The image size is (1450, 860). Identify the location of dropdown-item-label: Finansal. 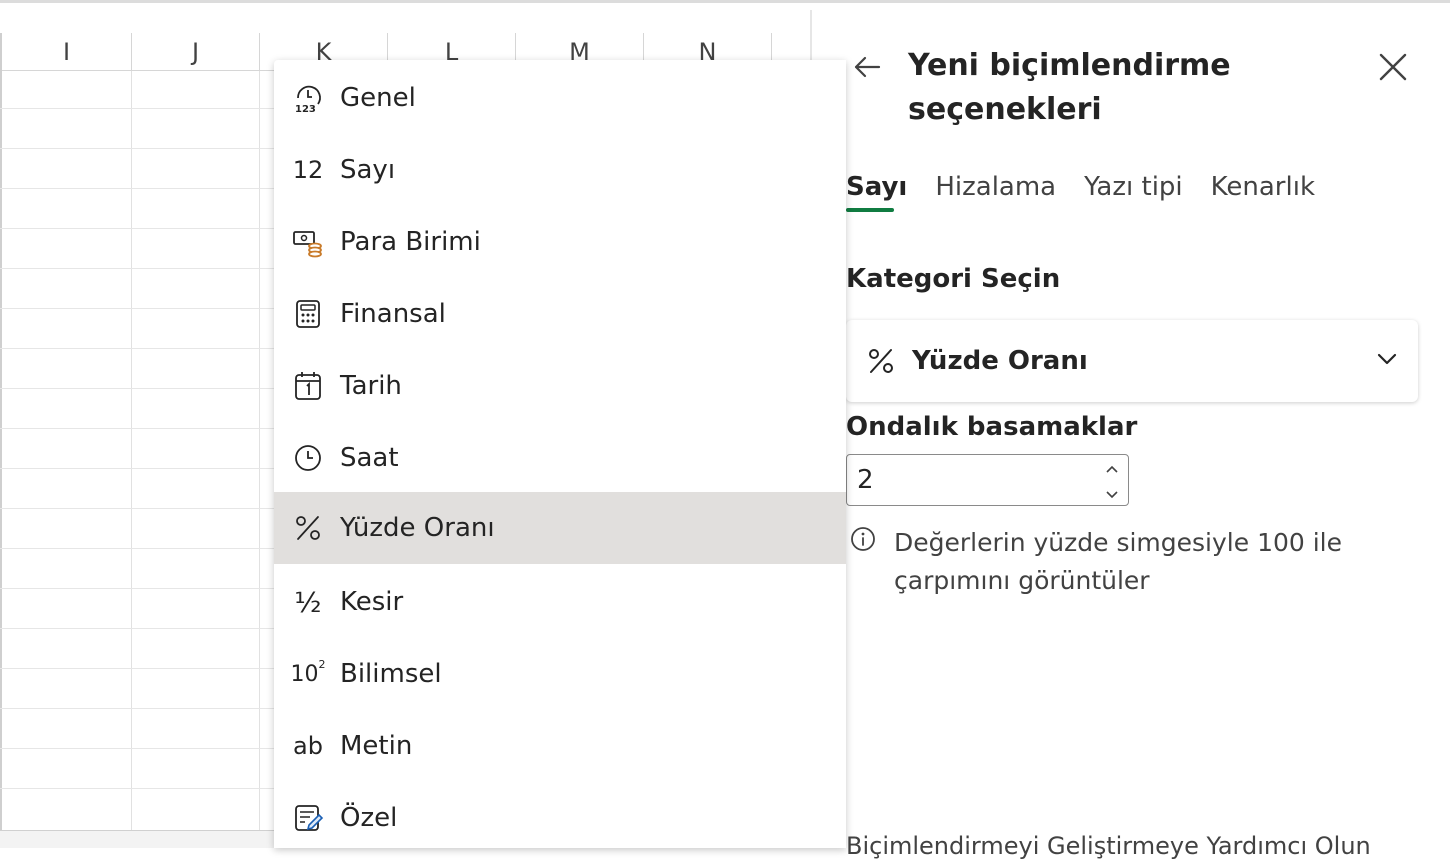
(393, 314).